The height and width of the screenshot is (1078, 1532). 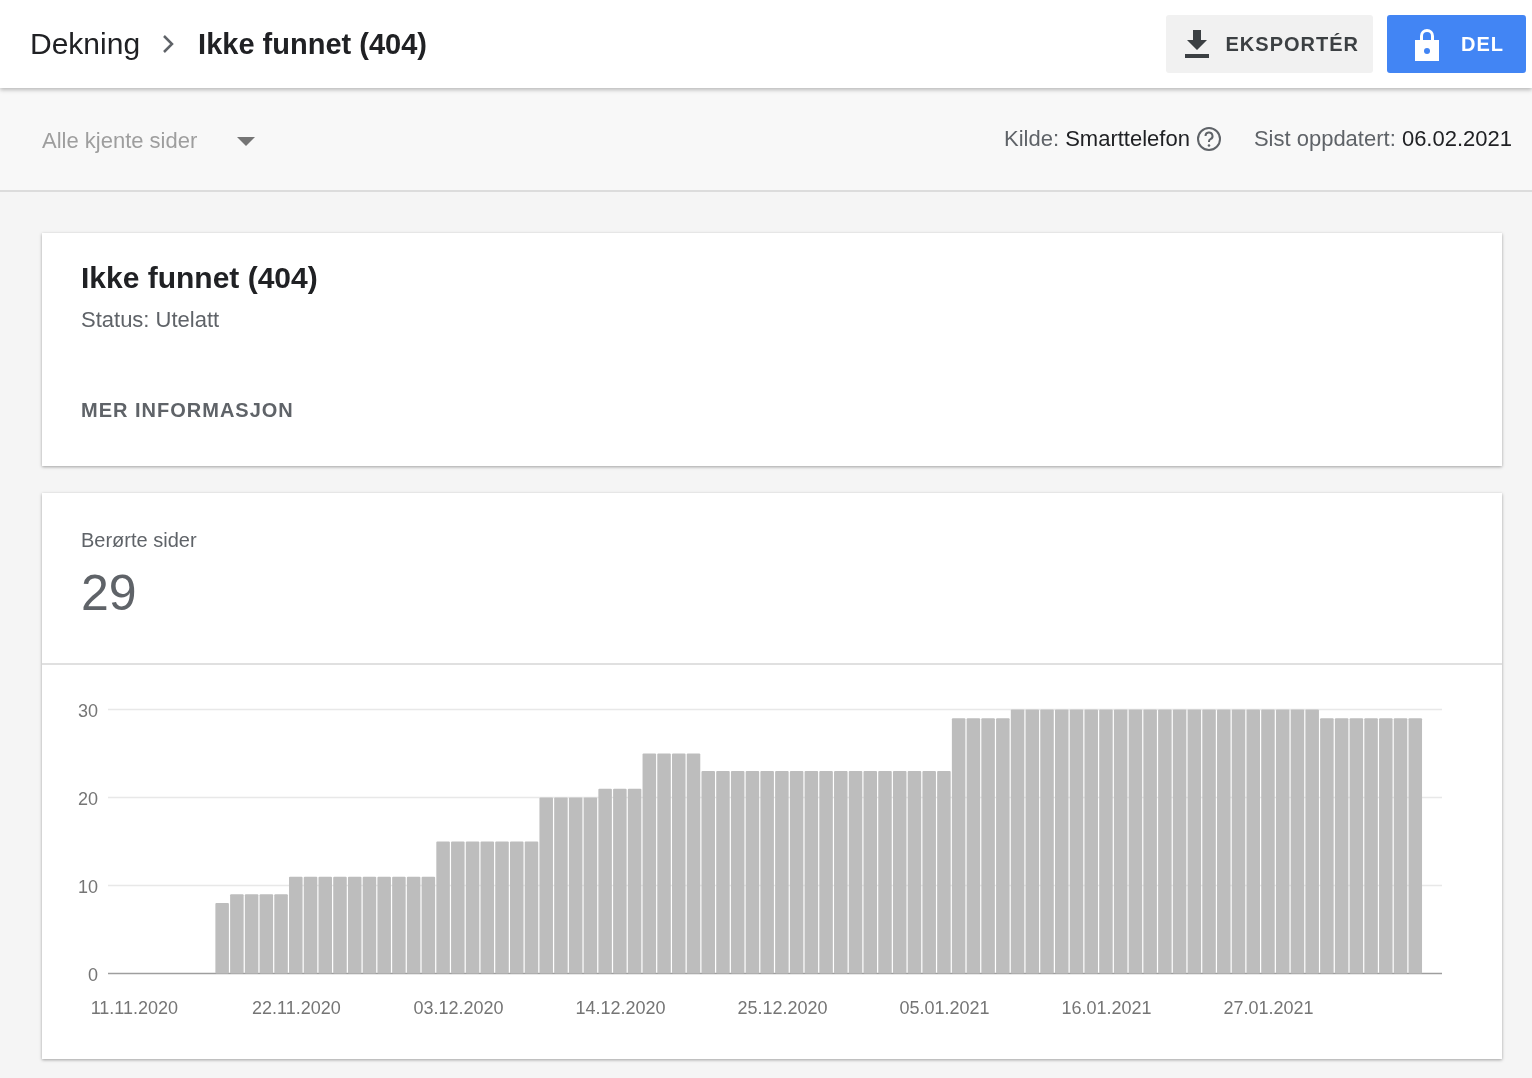 I want to click on x-axis-label: 25.12.2020, so click(x=782, y=1007).